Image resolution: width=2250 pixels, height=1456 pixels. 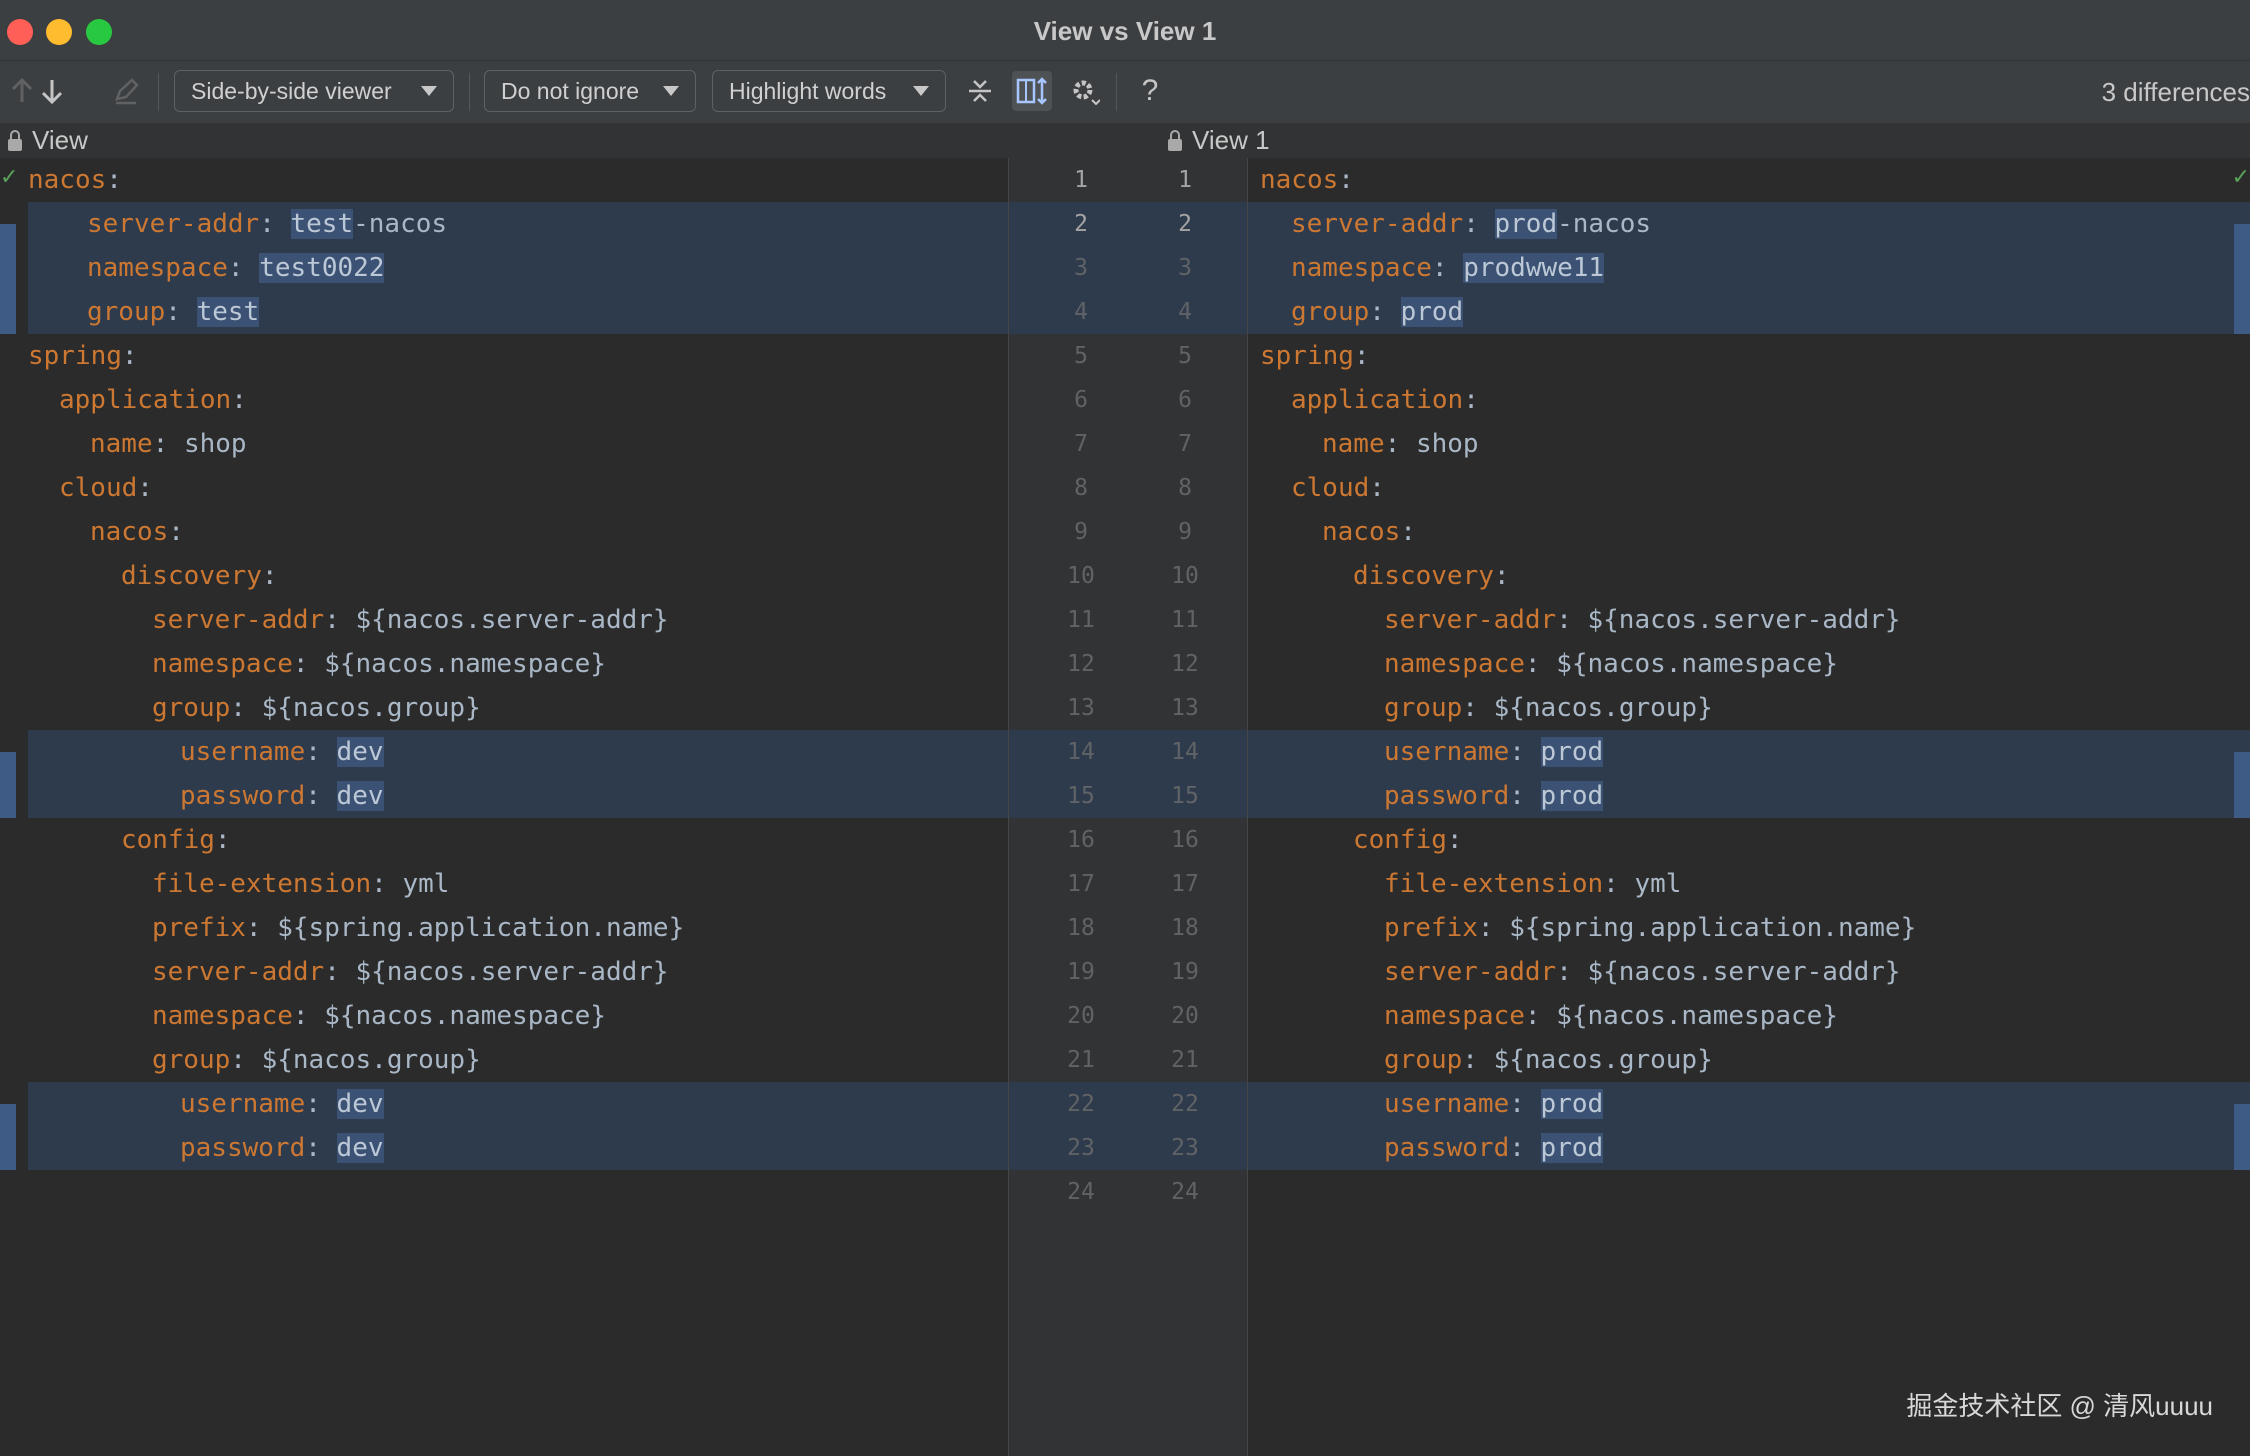 I want to click on yaml-key: application, so click(x=1377, y=400).